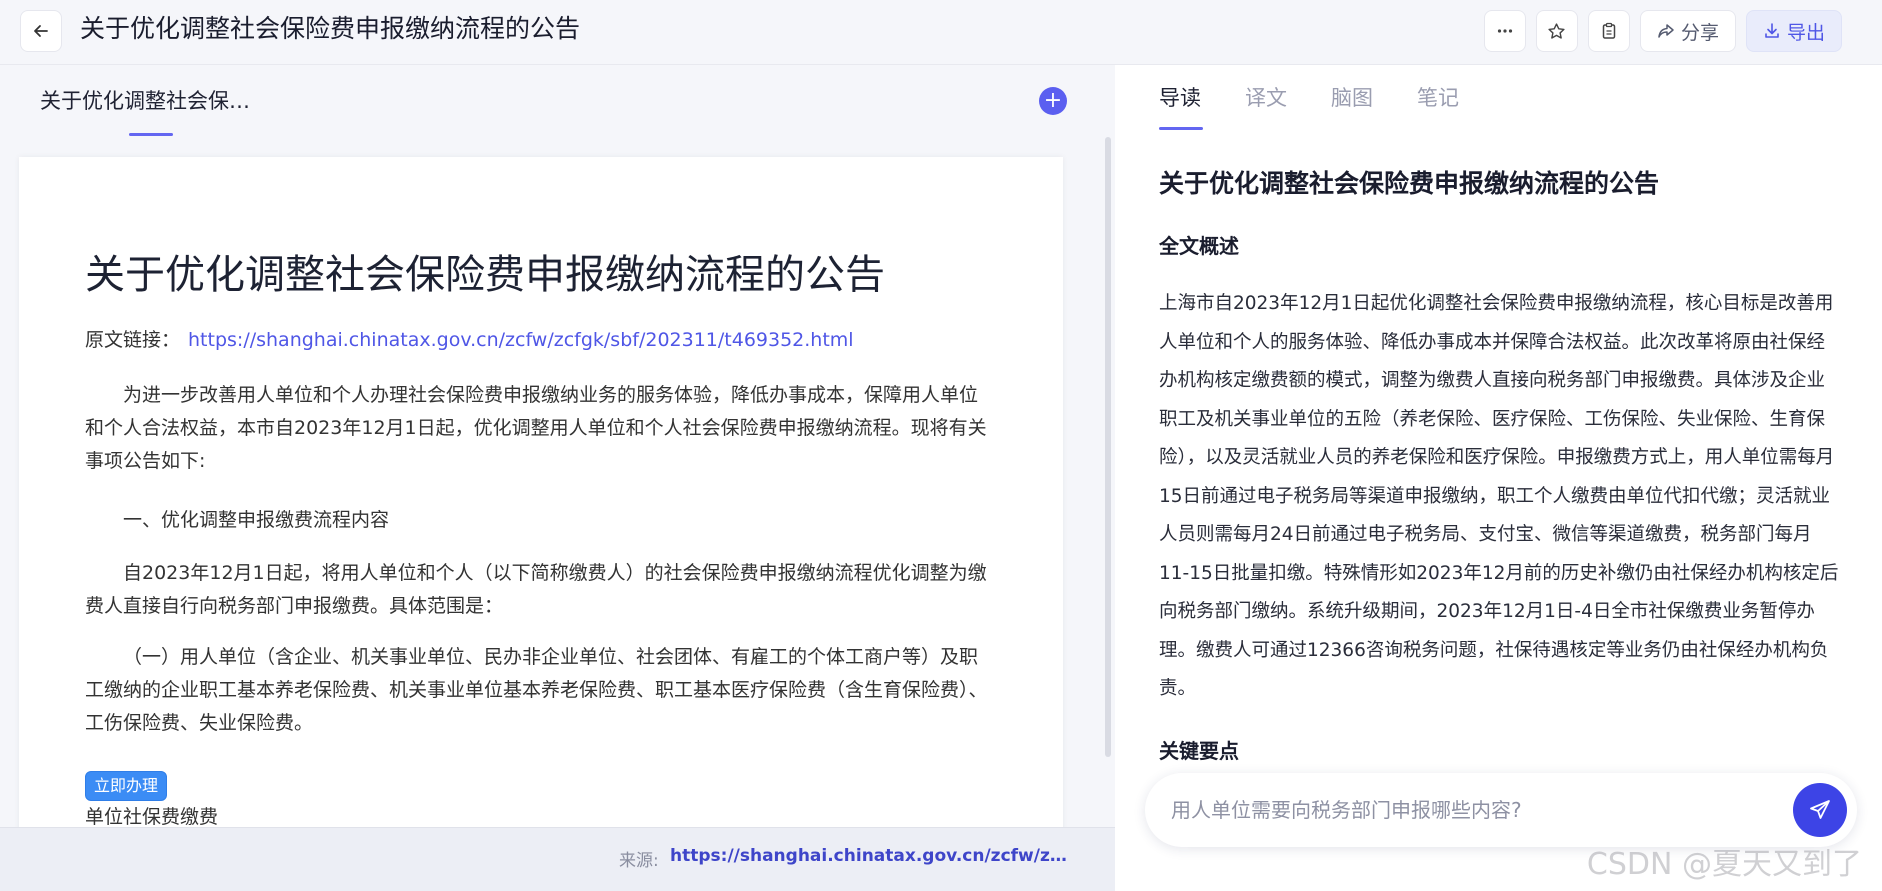 This screenshot has height=891, width=1882. I want to click on assistant-tabs: 导读 译文 脑图 笔记, so click(1309, 98).